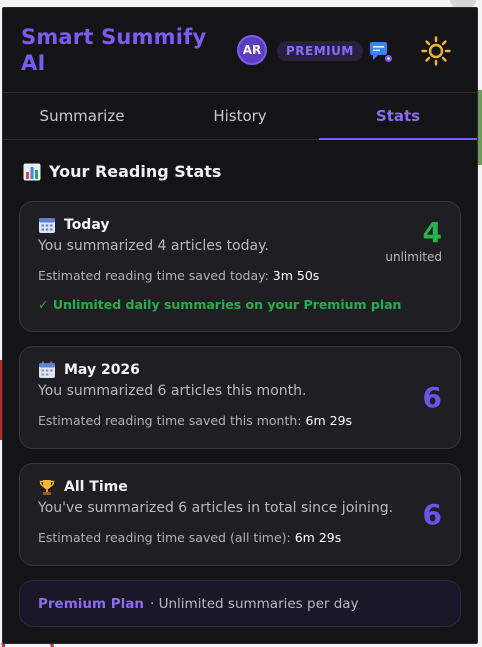 The height and width of the screenshot is (647, 482). I want to click on tab-stats: Stats, so click(398, 116).